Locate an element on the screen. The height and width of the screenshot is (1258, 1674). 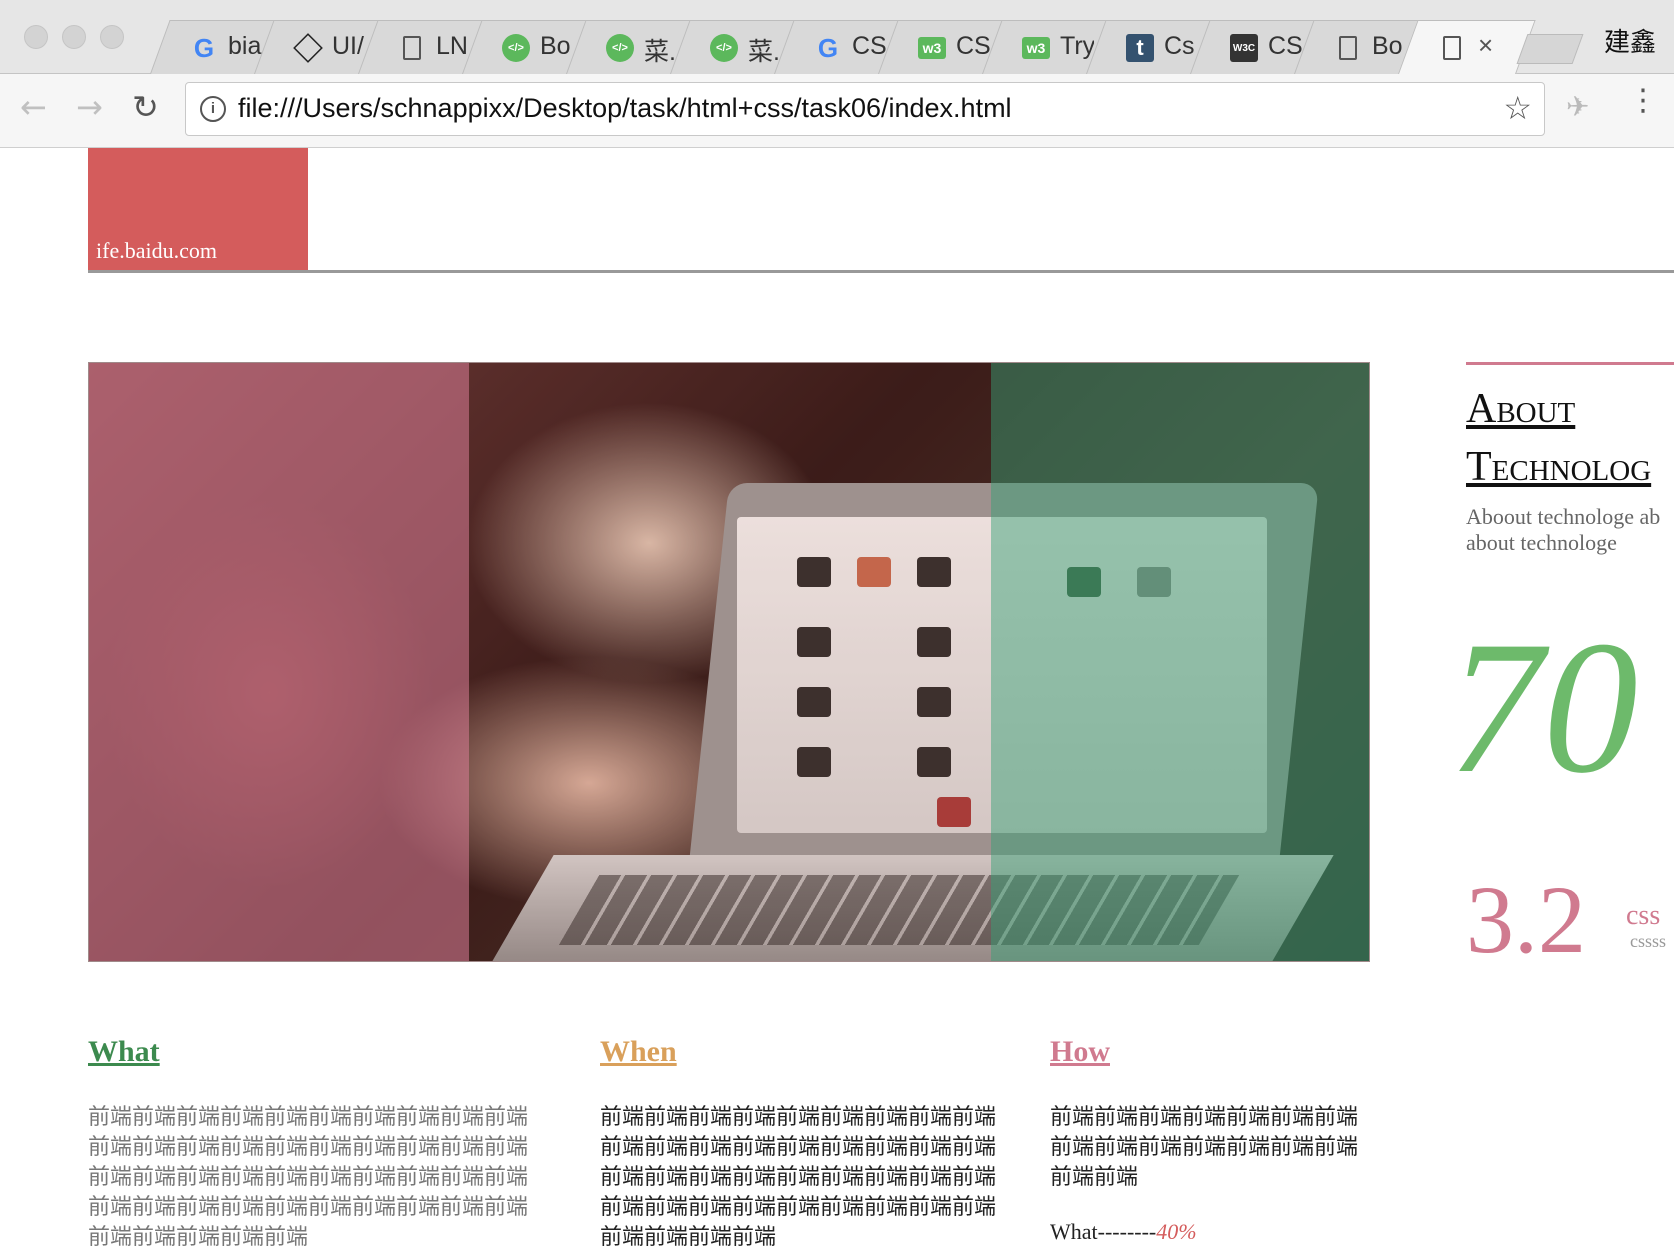
version-sublabel: cssss is located at coordinates (1648, 941).